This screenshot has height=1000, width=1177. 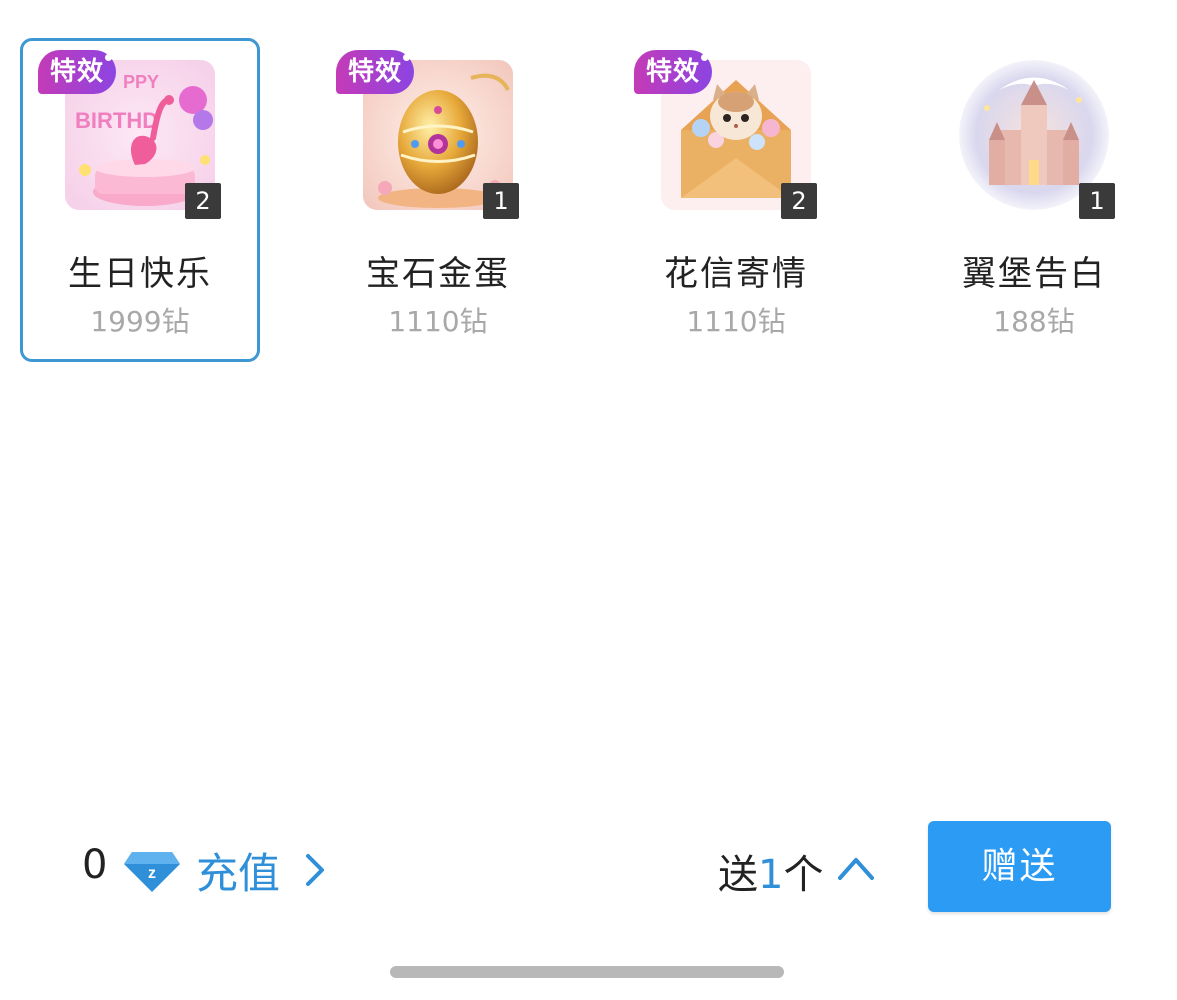 What do you see at coordinates (315, 870) in the screenshot?
I see `chevron-right-icon` at bounding box center [315, 870].